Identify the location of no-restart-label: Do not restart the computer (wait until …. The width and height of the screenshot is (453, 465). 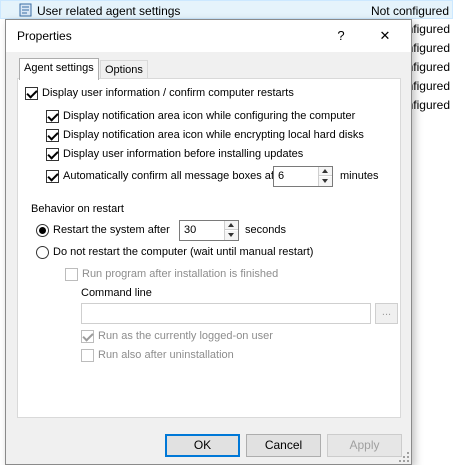
(183, 252).